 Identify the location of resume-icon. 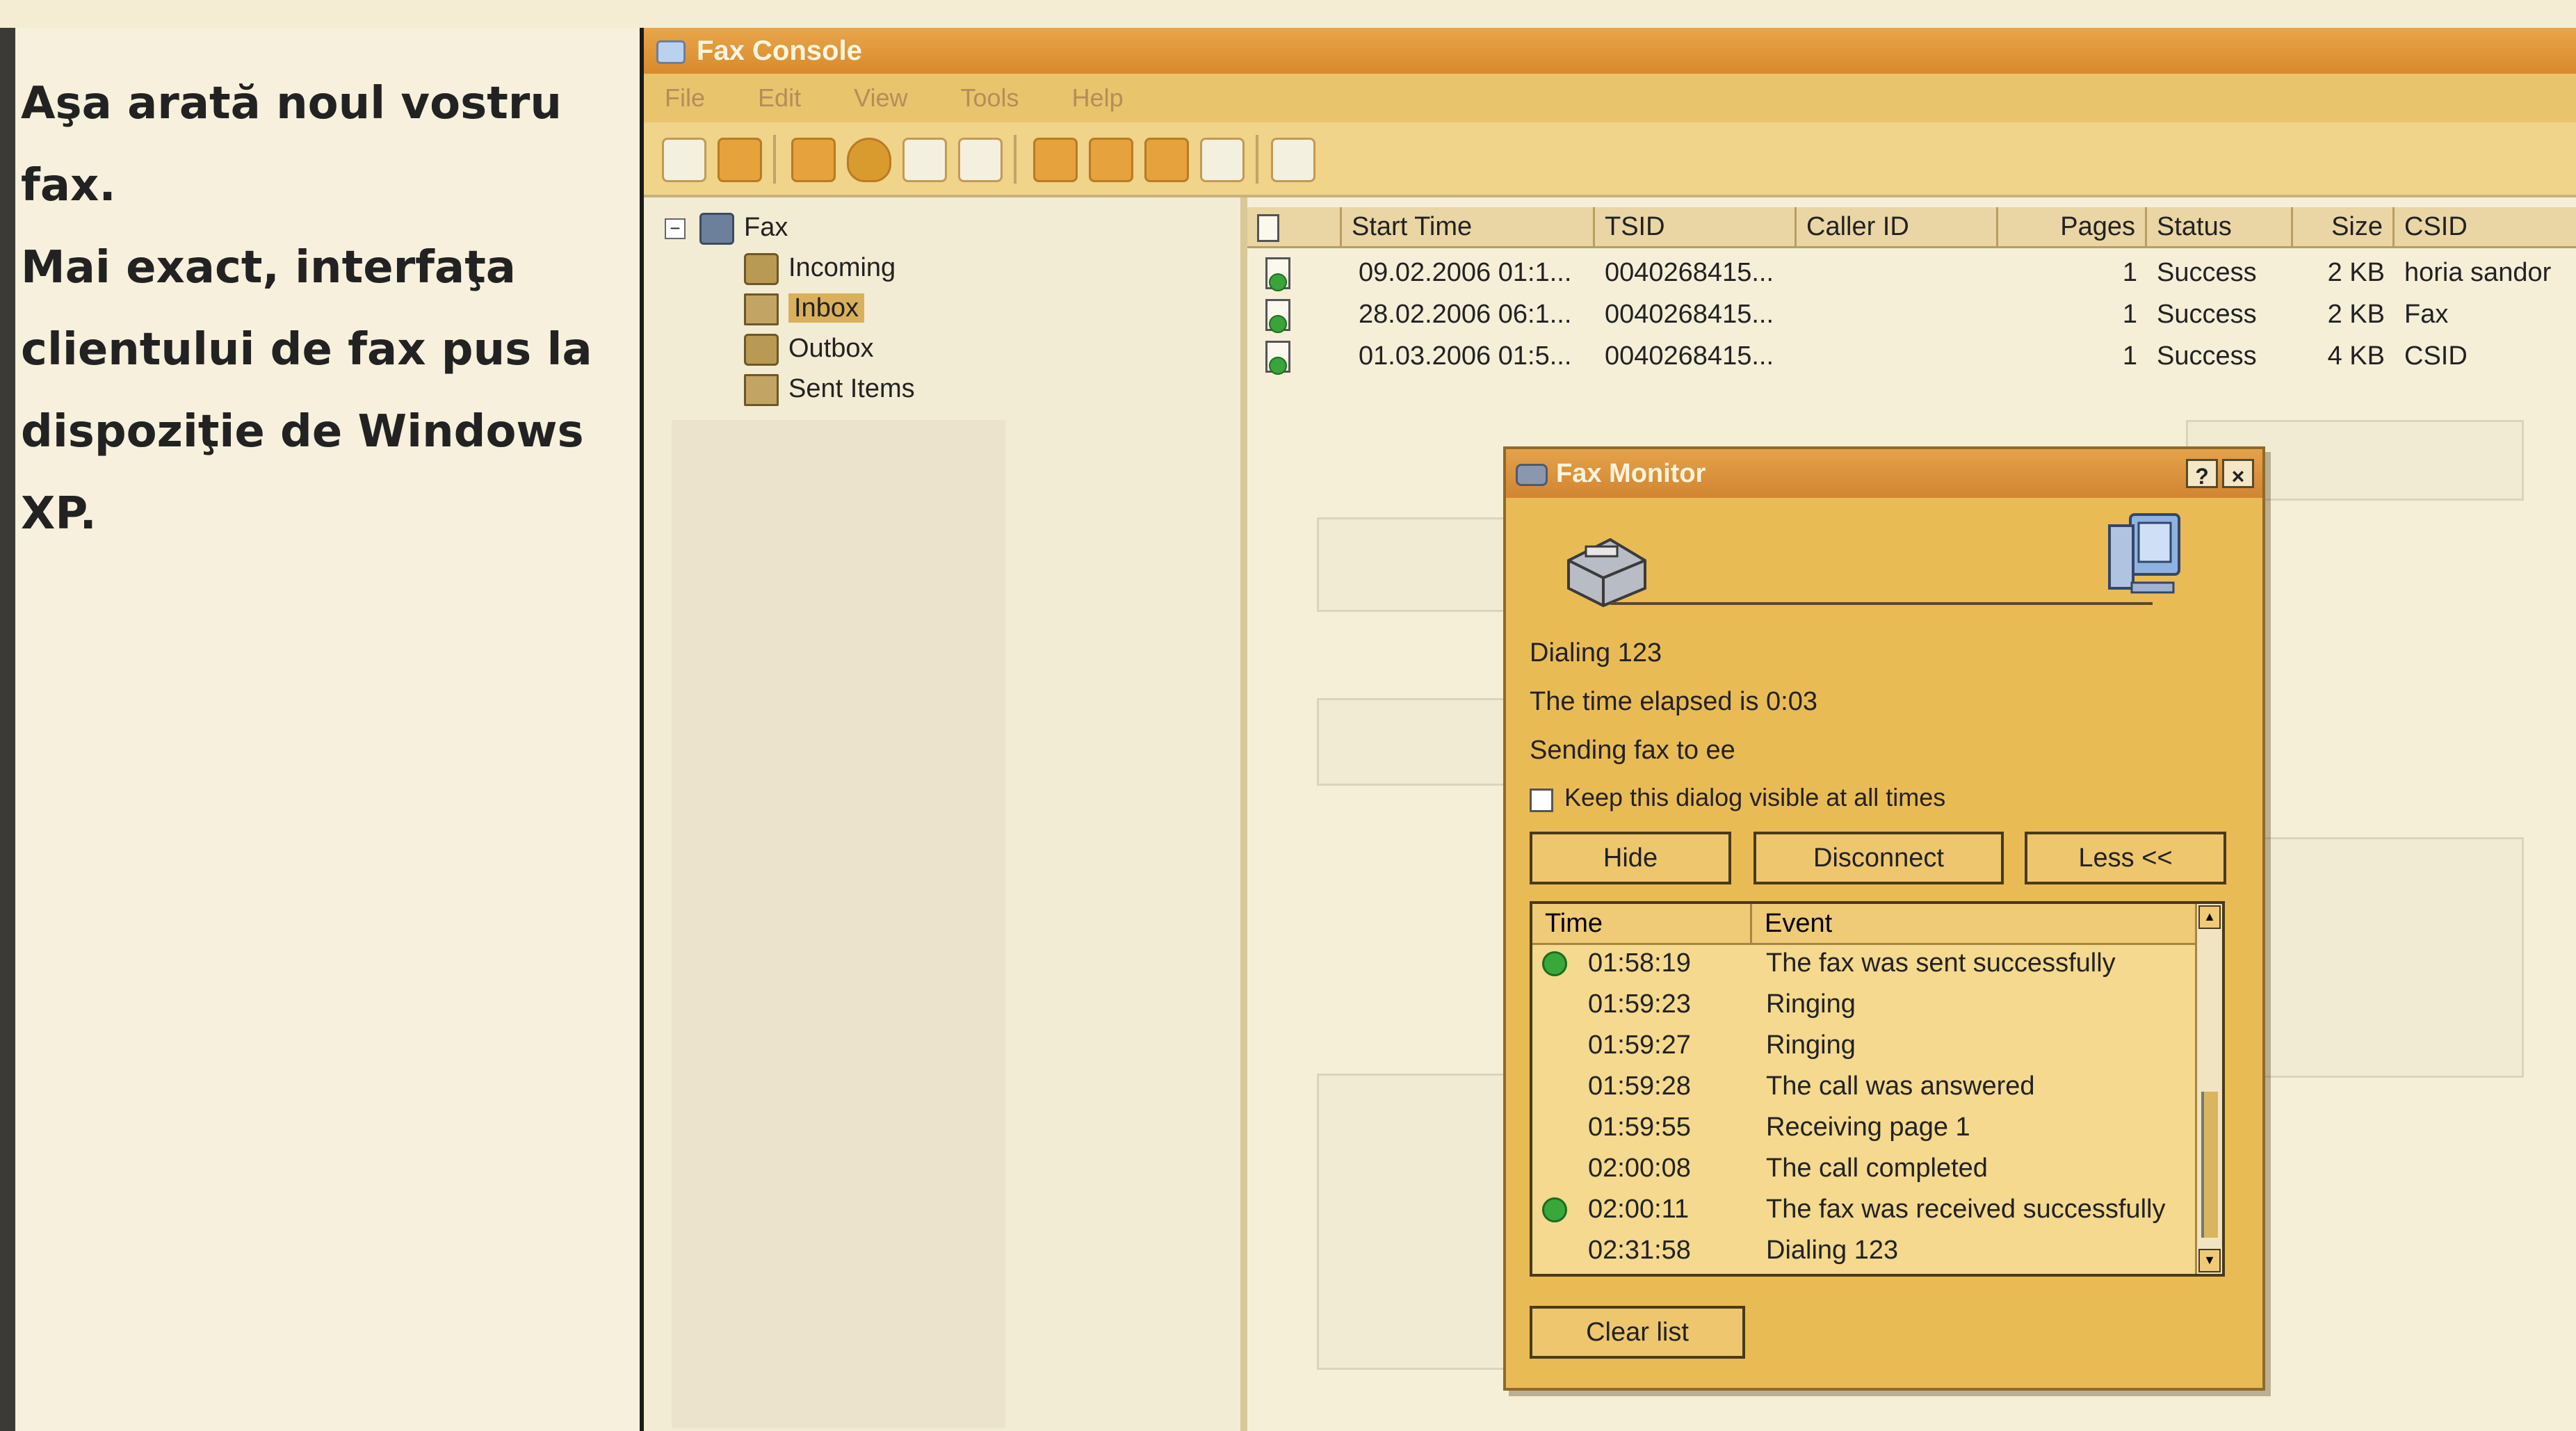
(1166, 160).